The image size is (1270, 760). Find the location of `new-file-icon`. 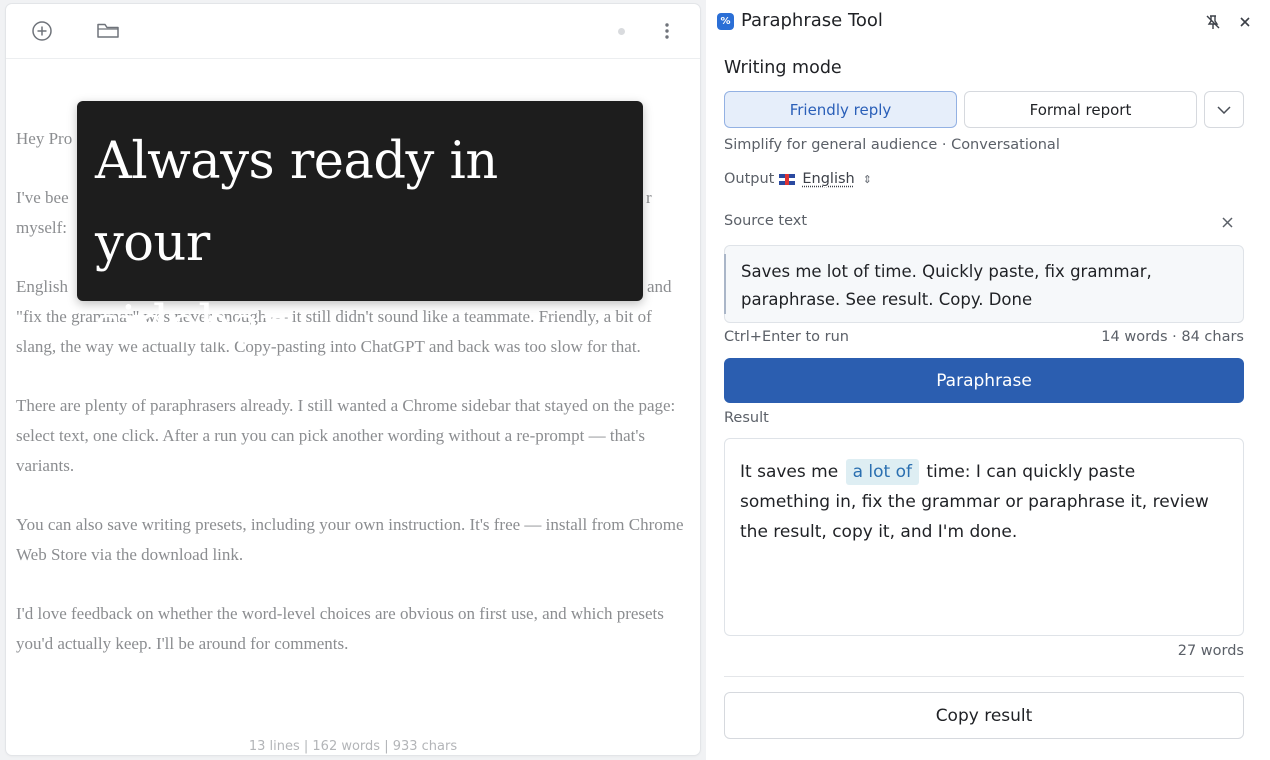

new-file-icon is located at coordinates (42, 31).